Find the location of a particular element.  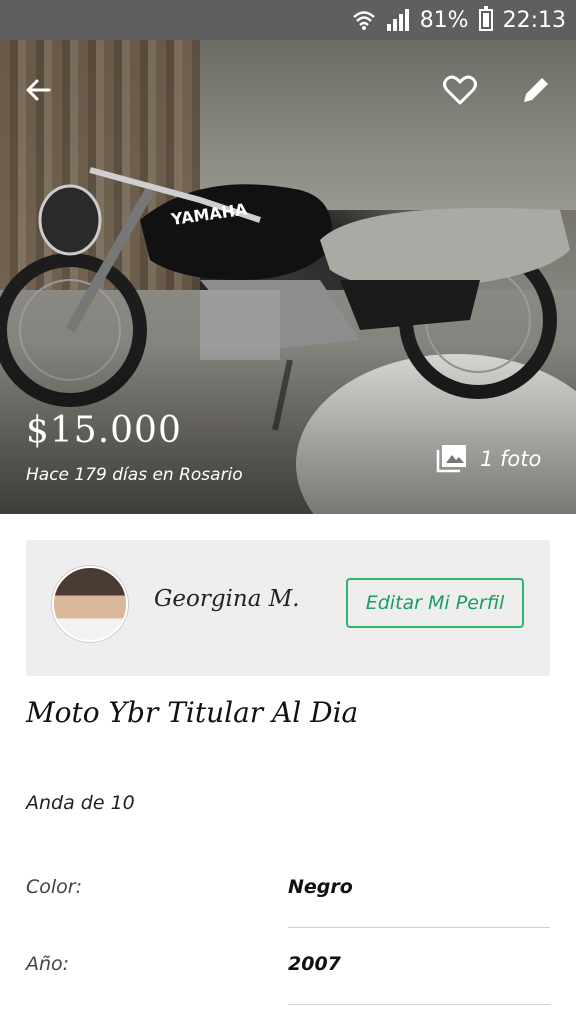

status-bar: 81% 22:13 is located at coordinates (288, 20).